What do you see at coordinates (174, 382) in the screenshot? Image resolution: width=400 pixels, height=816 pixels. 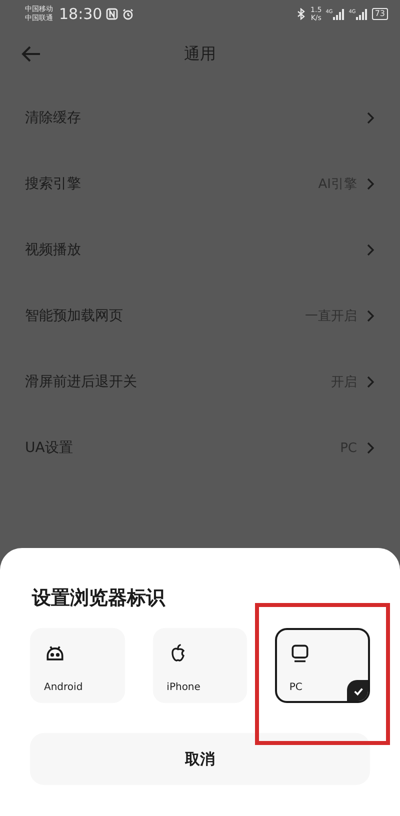 I see `setting-label: 滑屏前进后退开关` at bounding box center [174, 382].